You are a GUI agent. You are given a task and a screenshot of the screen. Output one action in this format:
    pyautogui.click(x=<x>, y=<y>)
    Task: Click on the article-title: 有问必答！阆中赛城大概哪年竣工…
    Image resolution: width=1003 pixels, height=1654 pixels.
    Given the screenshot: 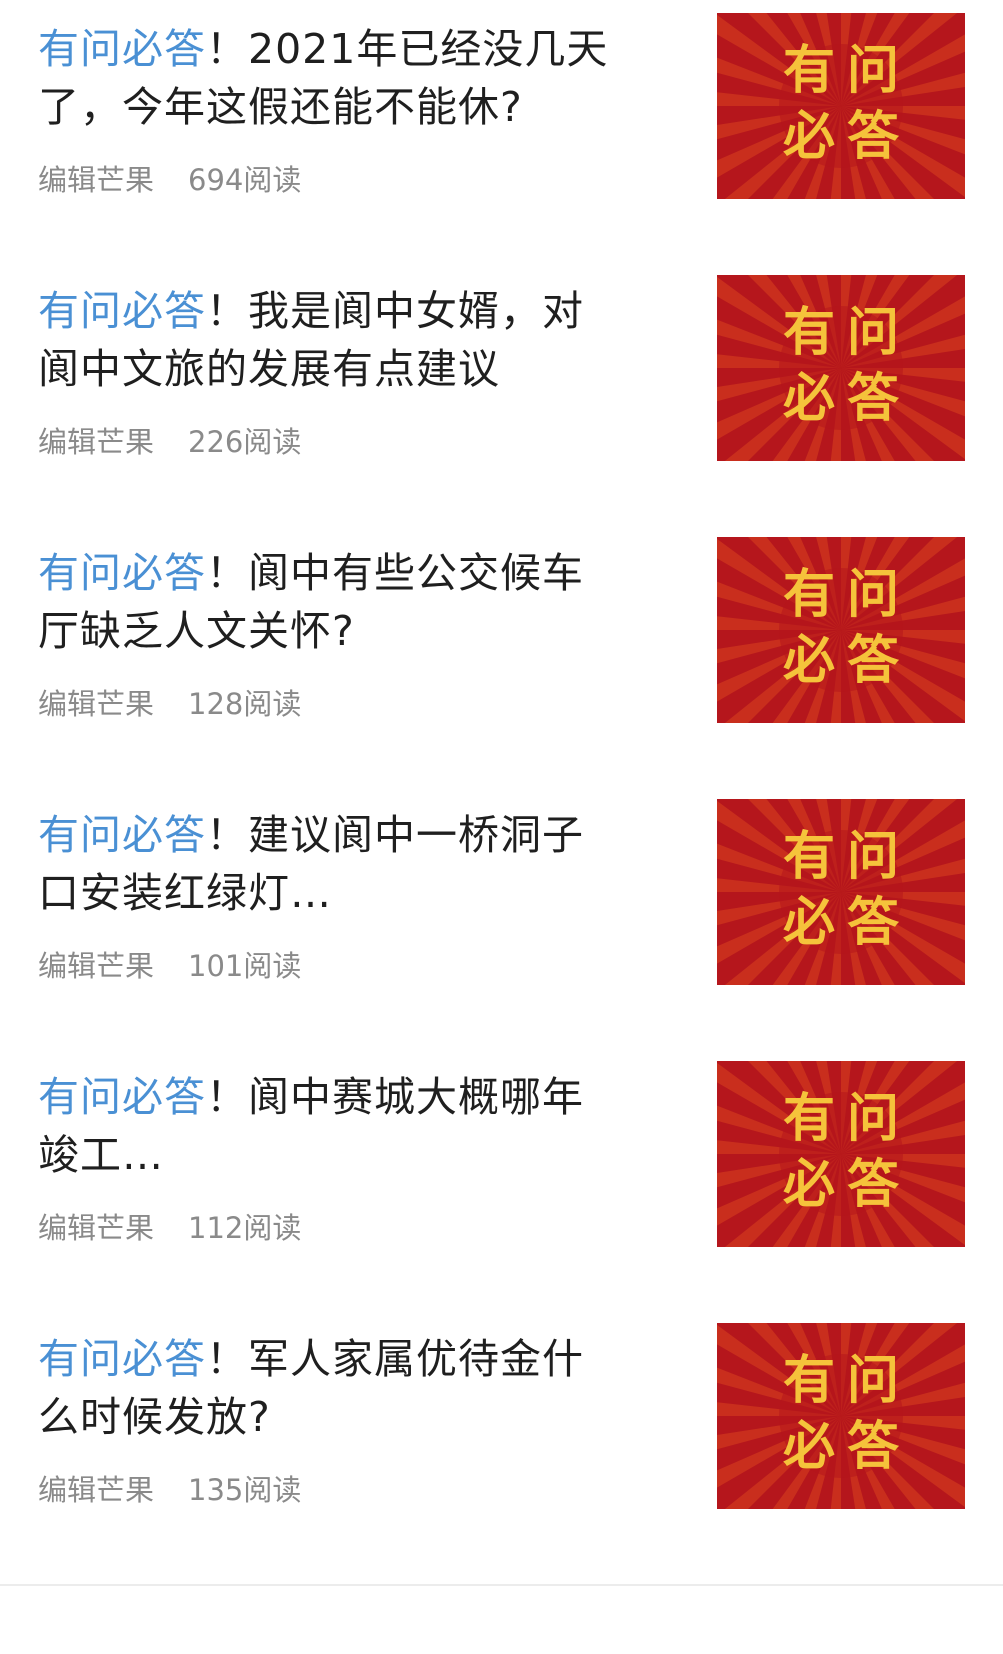 What is the action you would take?
    pyautogui.click(x=328, y=1126)
    